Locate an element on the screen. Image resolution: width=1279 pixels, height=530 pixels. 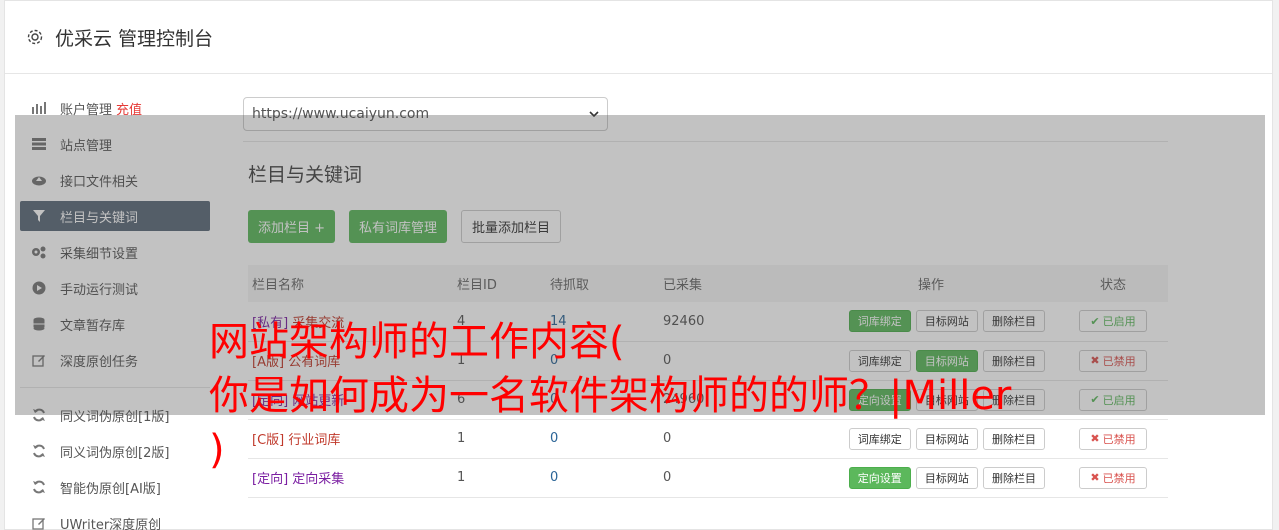
caption-line-3: ) is located at coordinates (217, 450).